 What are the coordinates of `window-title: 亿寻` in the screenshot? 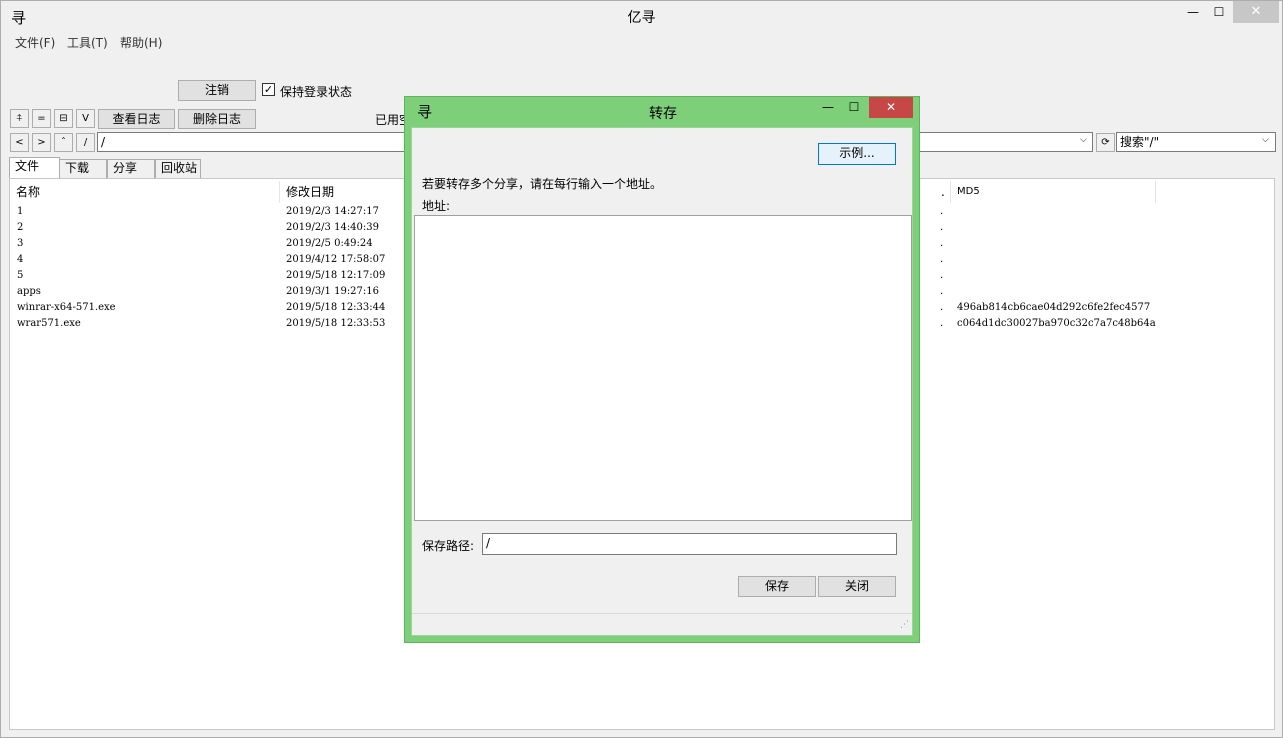 It's located at (641, 18).